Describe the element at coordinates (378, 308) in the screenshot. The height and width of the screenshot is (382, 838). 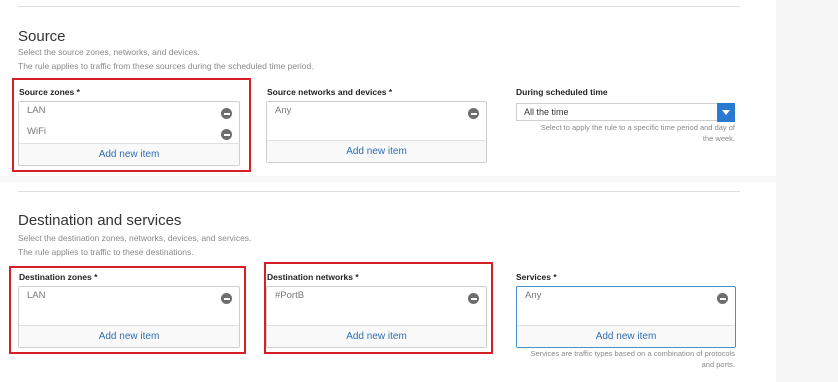
I see `destination-networks-highlight` at that location.